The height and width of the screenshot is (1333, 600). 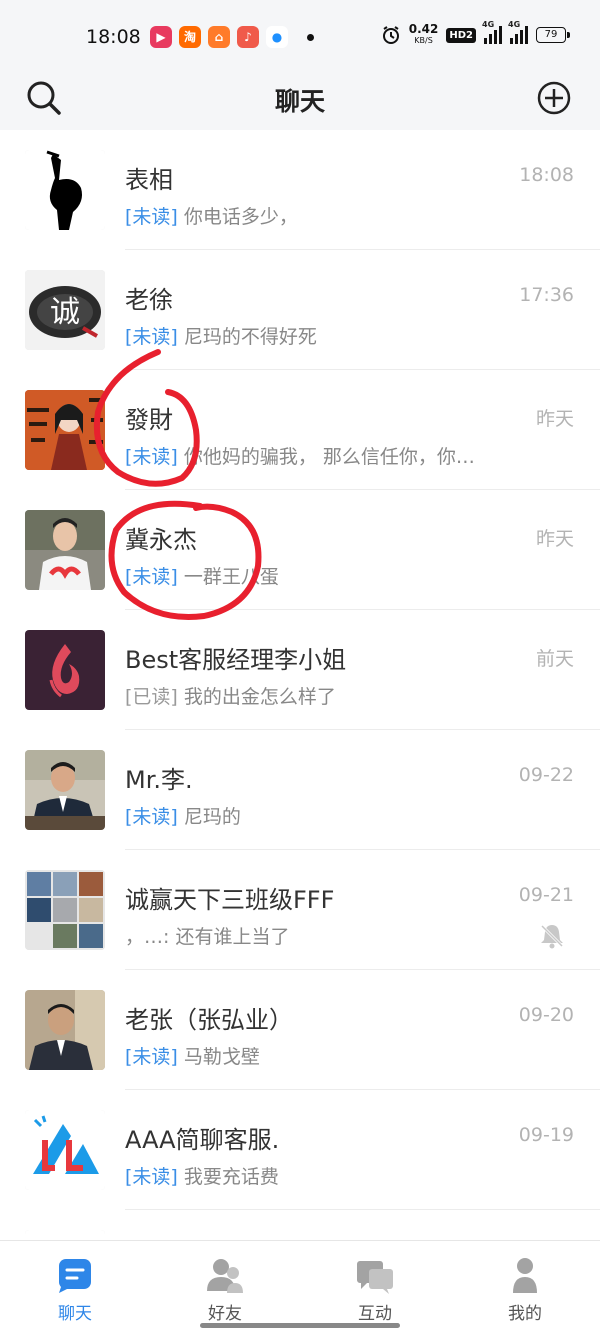 What do you see at coordinates (322, 1175) in the screenshot?
I see `chat-preview: [未读] 我要充话费` at bounding box center [322, 1175].